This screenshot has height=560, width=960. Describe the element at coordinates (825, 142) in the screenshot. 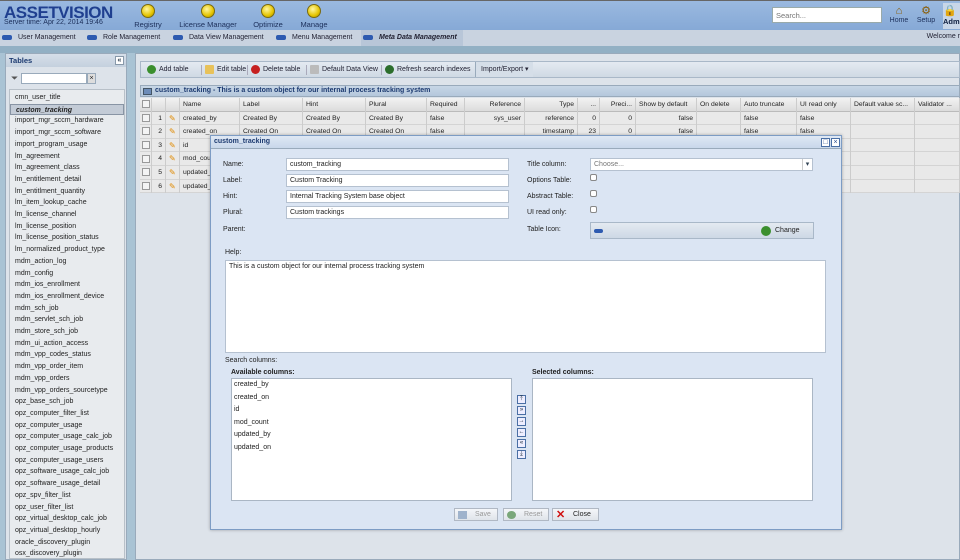

I see `maximize-icon: □` at that location.